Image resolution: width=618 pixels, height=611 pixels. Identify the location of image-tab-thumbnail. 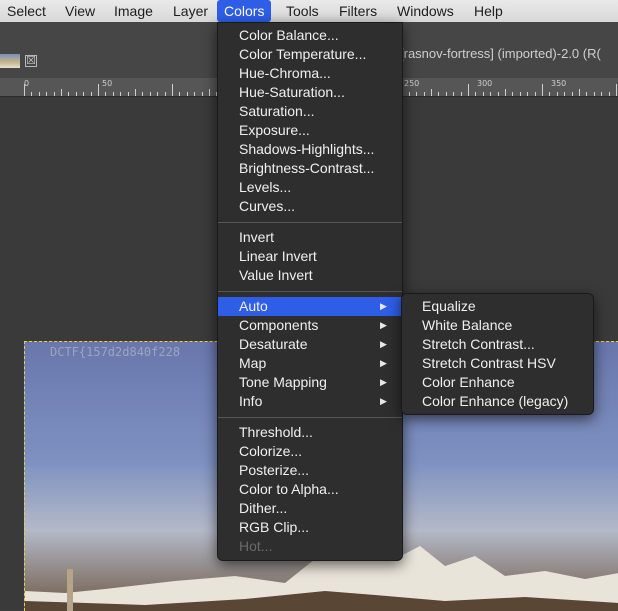
(10, 61).